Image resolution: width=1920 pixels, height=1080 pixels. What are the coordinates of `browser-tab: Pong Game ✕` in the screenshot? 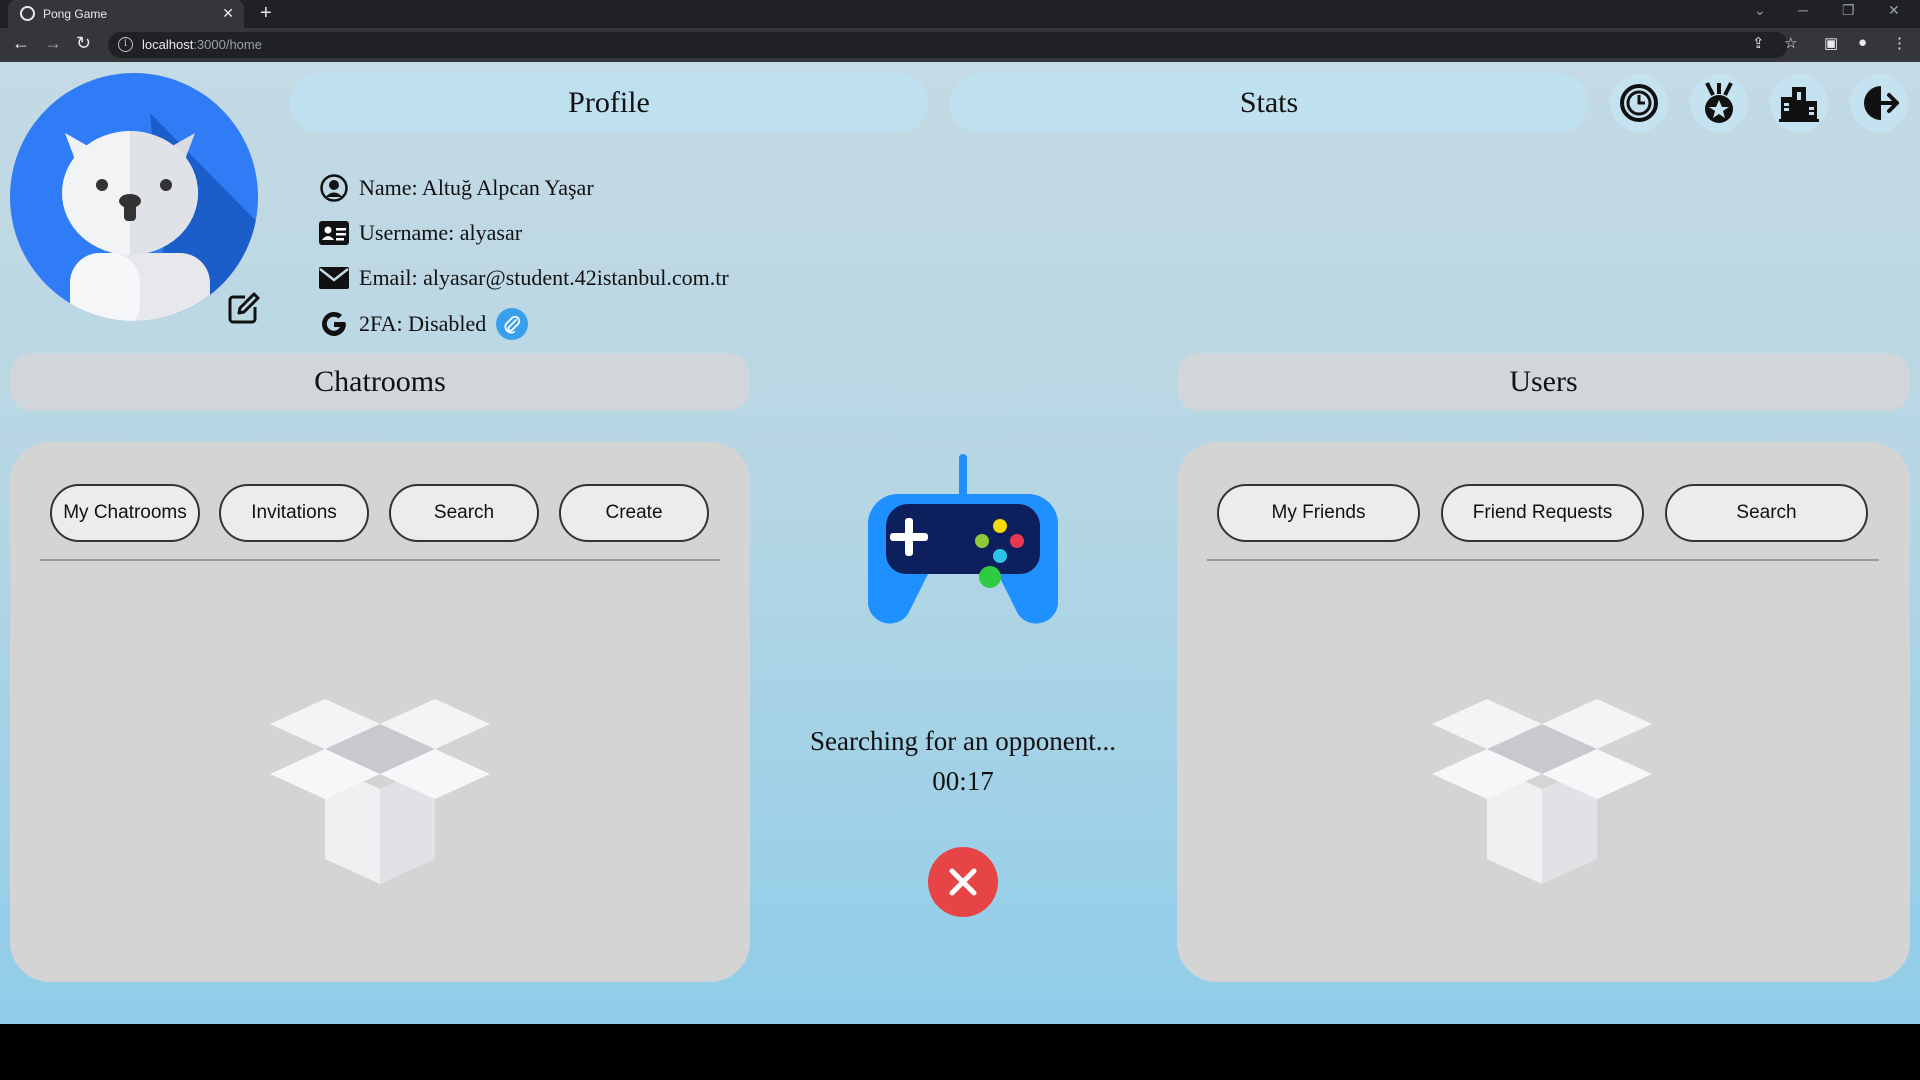 It's located at (126, 14).